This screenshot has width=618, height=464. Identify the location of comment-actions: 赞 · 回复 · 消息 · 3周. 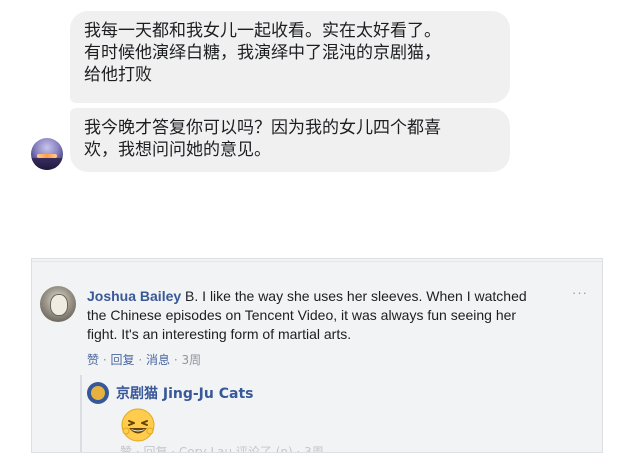
(144, 359).